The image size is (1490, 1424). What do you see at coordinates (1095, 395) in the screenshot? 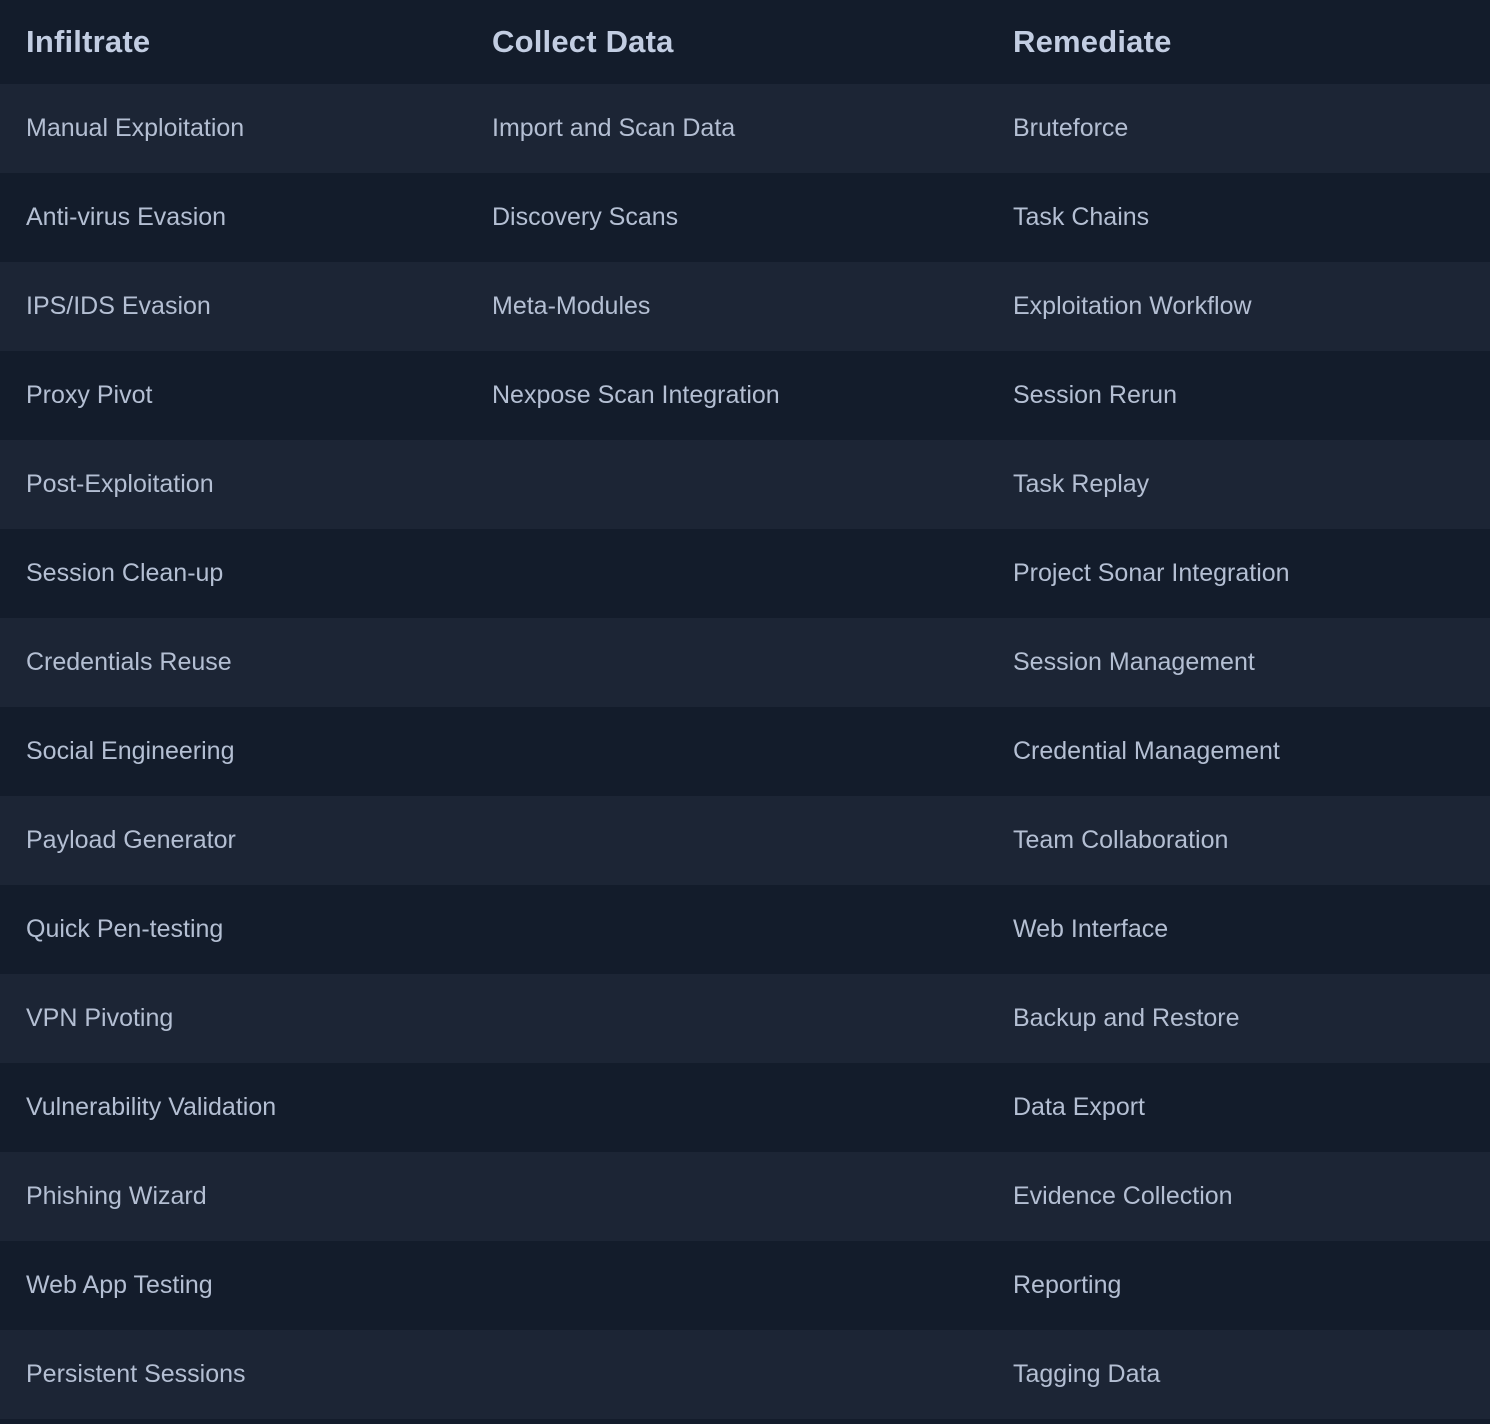
I see `cell-remediate: Session Rerun` at bounding box center [1095, 395].